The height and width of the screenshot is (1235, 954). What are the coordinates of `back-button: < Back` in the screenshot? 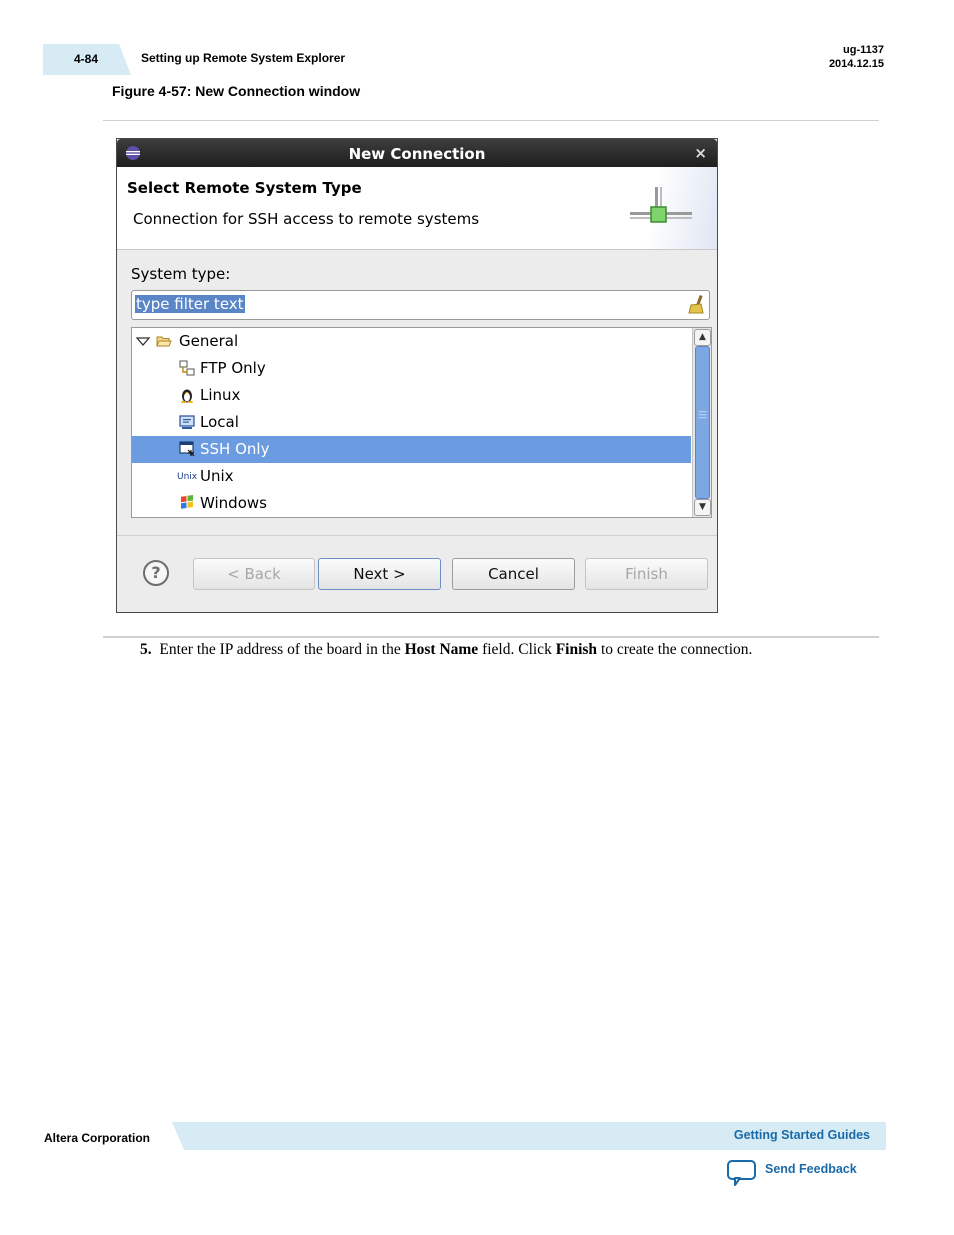 It's located at (254, 574).